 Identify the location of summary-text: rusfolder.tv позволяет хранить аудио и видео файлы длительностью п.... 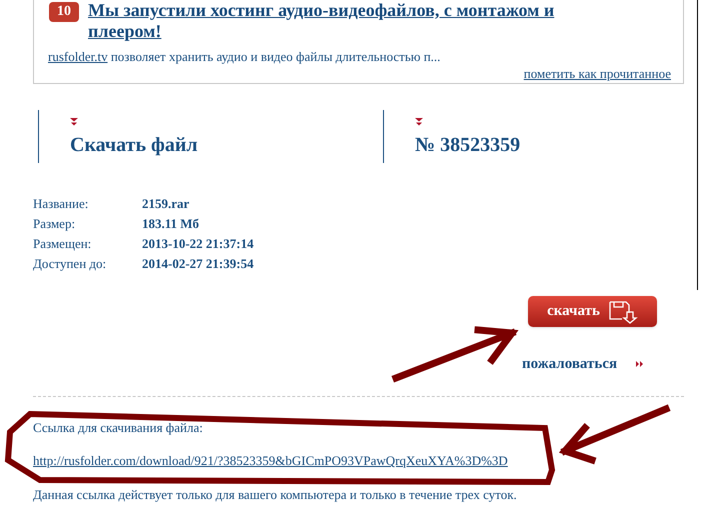
(244, 57).